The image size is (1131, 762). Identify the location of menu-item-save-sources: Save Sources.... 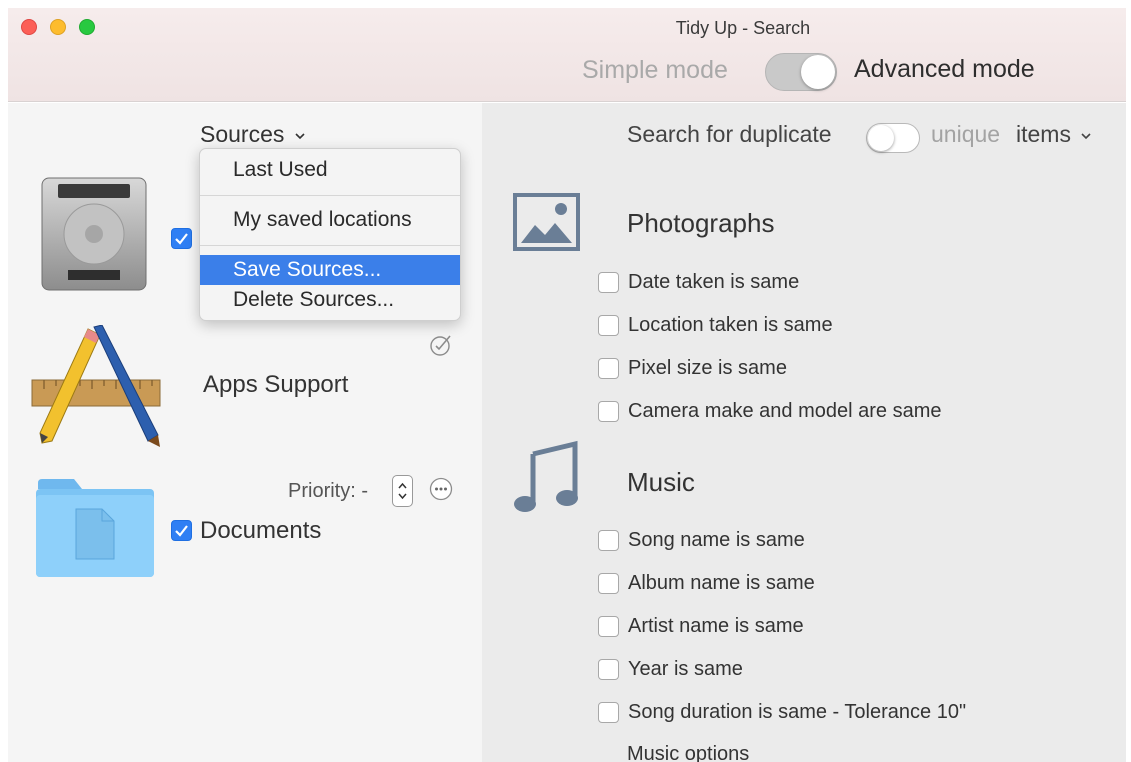
(330, 270).